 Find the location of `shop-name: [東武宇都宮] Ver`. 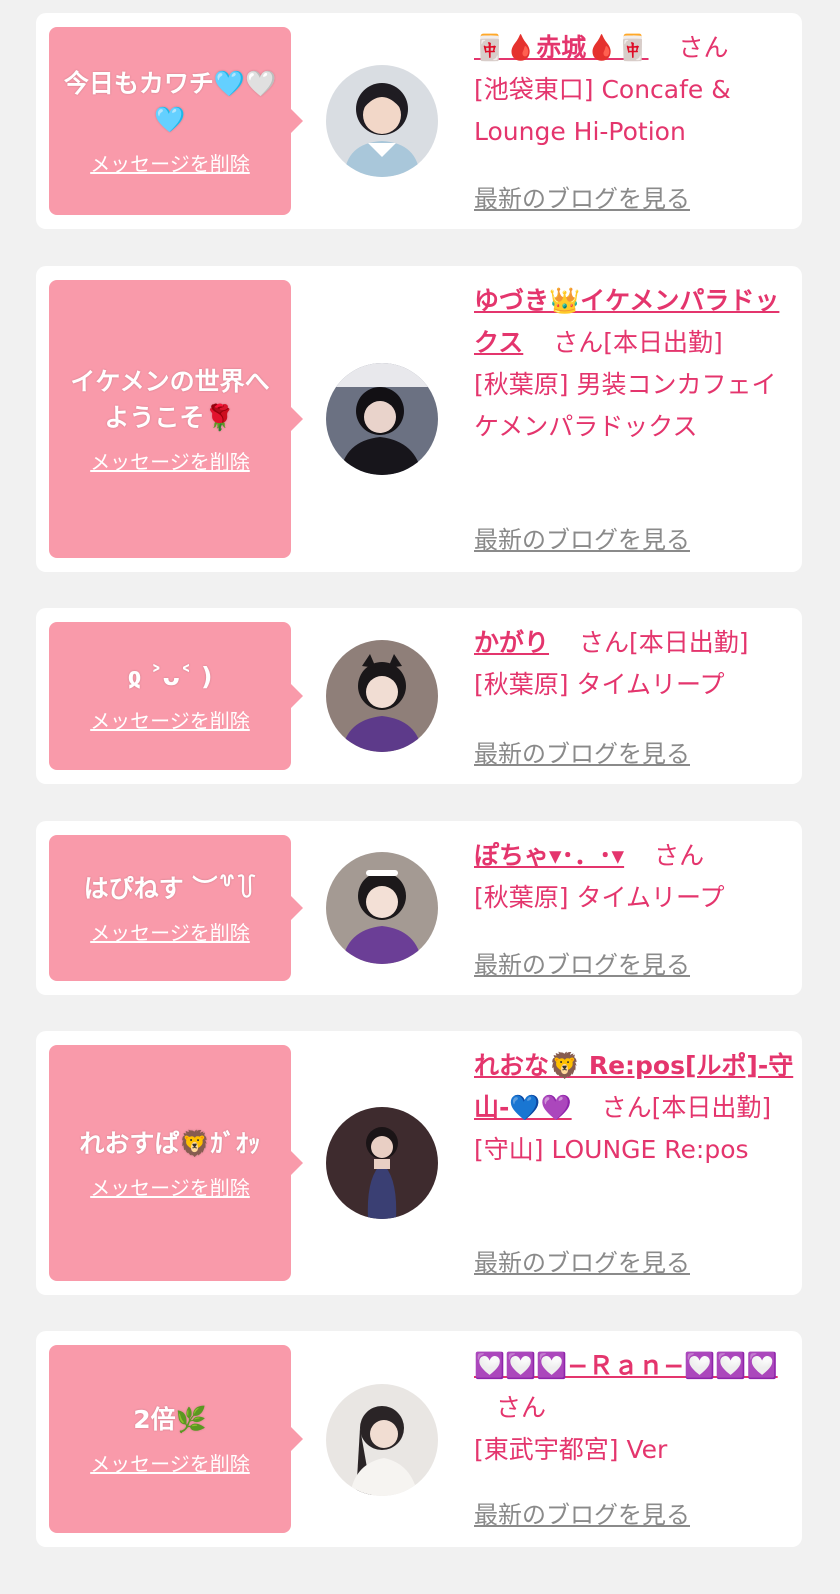

shop-name: [東武宇都宮] Ver is located at coordinates (571, 1449).